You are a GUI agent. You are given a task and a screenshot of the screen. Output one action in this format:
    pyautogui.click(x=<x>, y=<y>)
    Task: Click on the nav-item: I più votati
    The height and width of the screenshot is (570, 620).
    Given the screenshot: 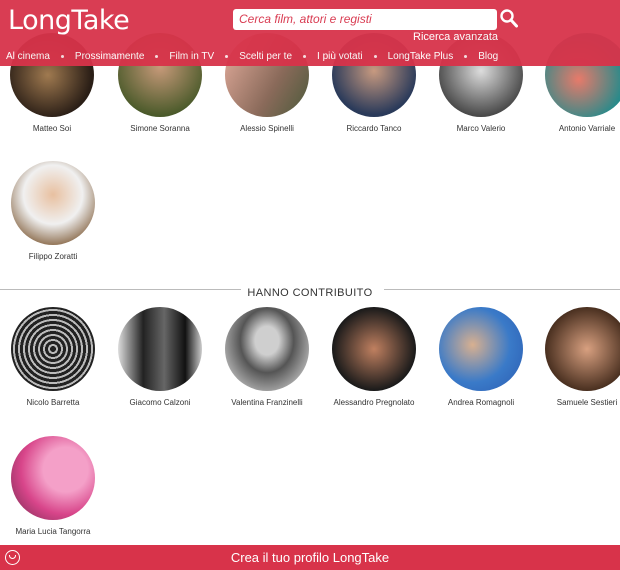 What is the action you would take?
    pyautogui.click(x=340, y=56)
    